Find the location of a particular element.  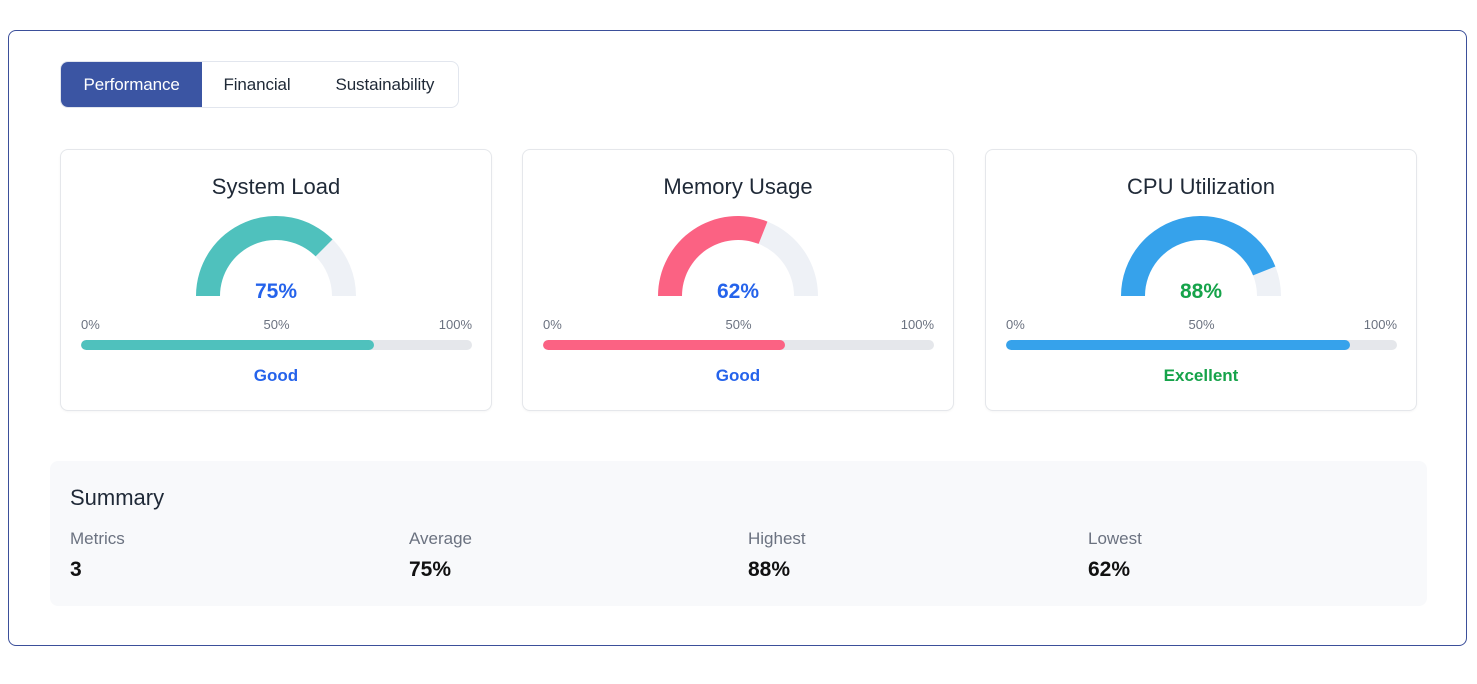

stat-value: 62% is located at coordinates (1109, 569).